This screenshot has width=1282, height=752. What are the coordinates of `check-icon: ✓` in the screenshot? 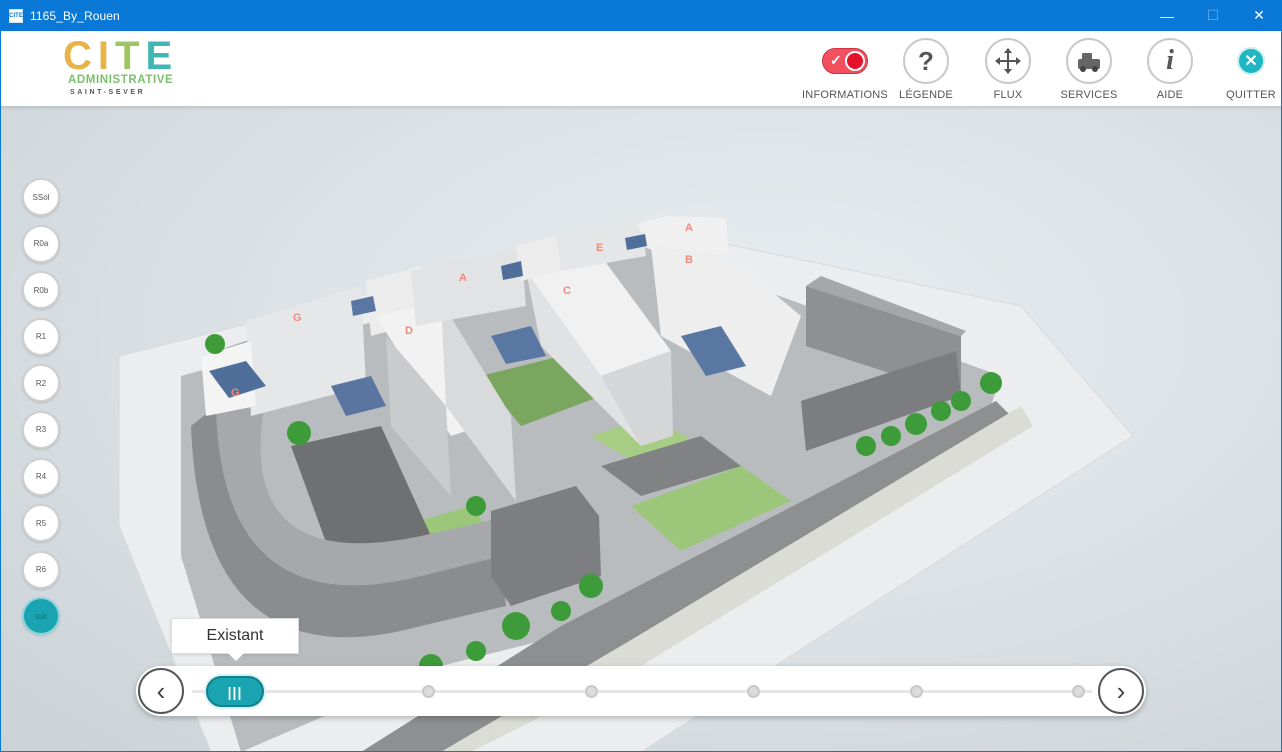 It's located at (836, 60).